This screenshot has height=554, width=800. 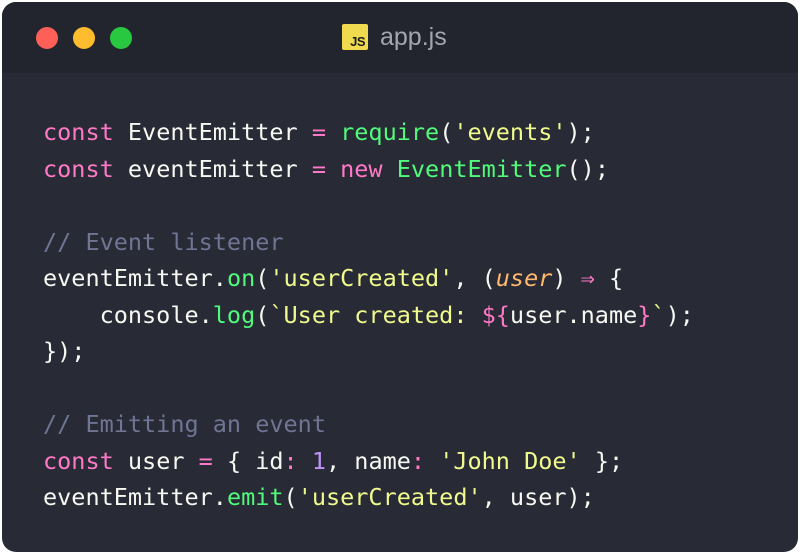 I want to click on string-token: 'John Doe', so click(x=510, y=460).